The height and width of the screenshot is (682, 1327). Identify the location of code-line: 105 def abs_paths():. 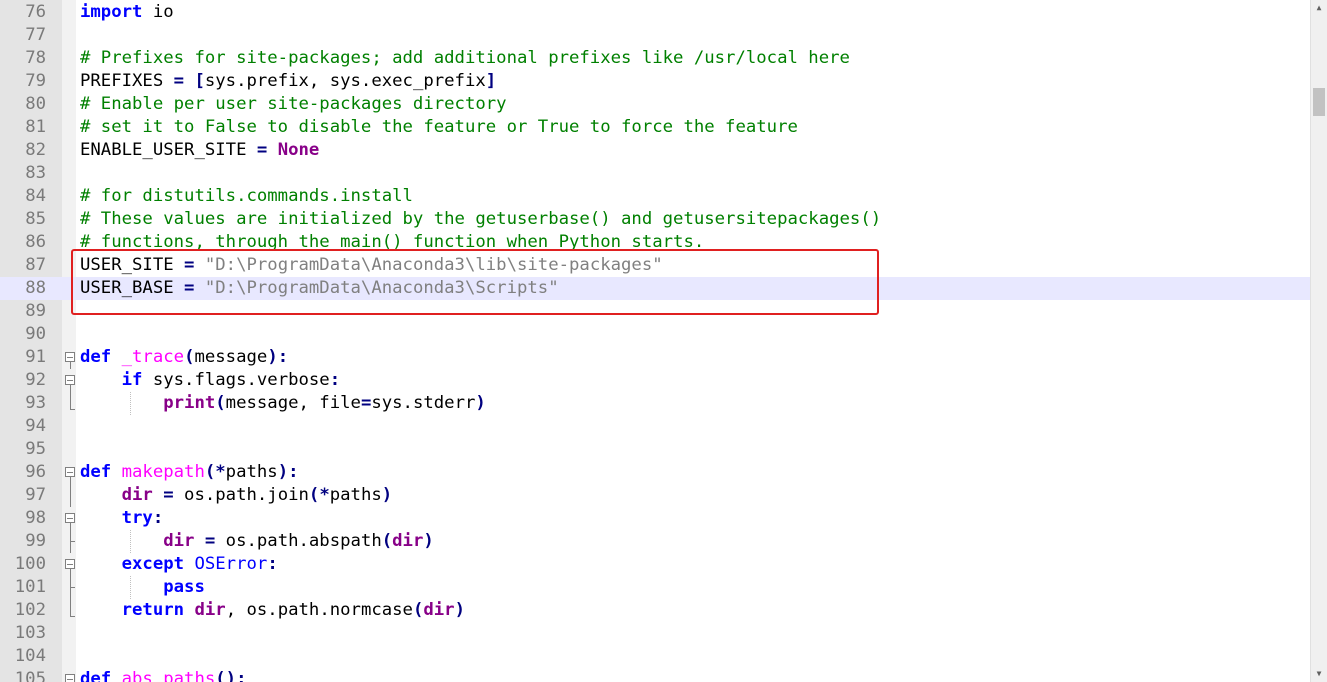
(655, 675).